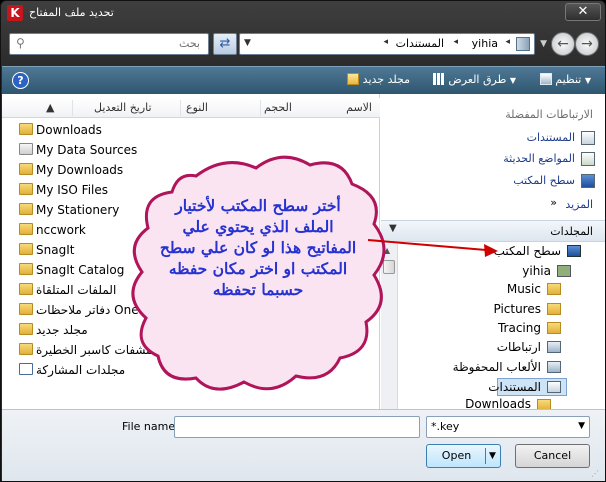 The height and width of the screenshot is (482, 606). Describe the element at coordinates (596, 474) in the screenshot. I see `resize-grip-icon: ⋰` at that location.